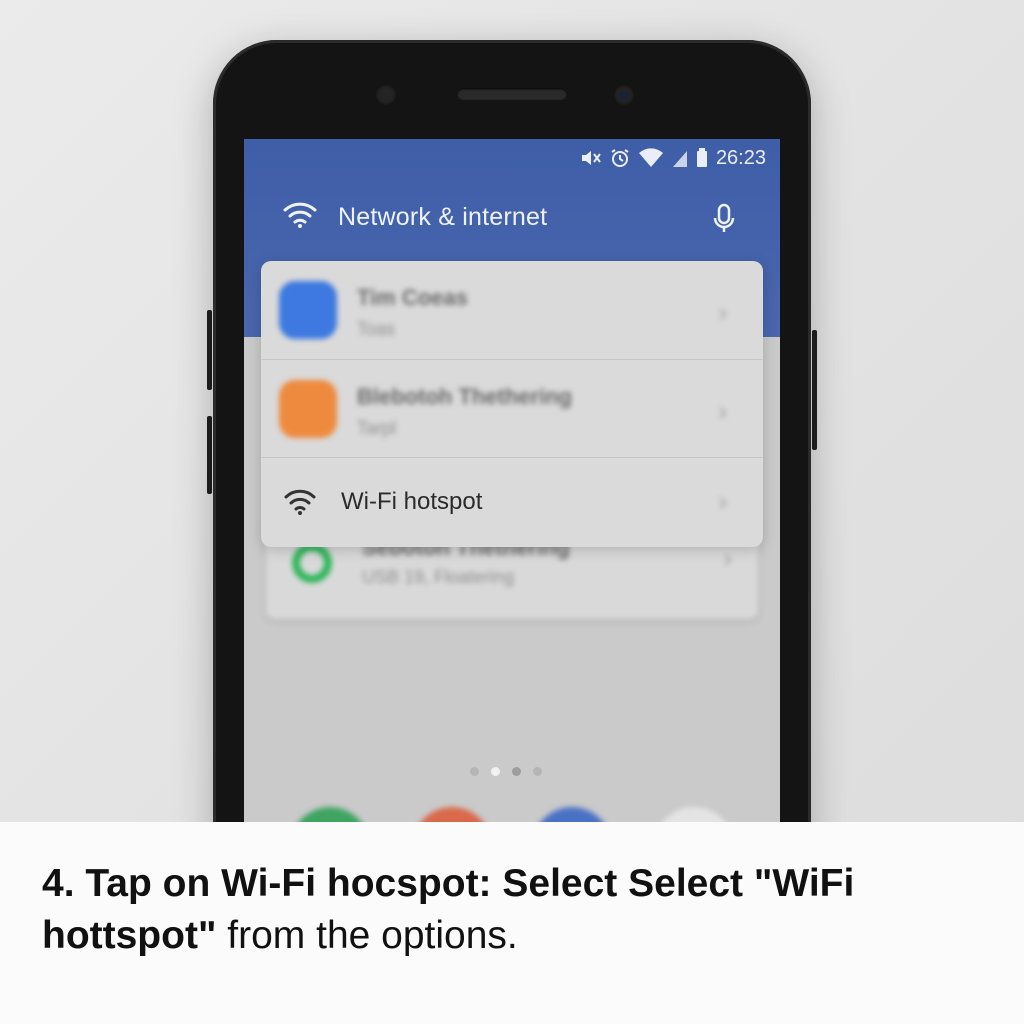 Image resolution: width=1024 pixels, height=1024 pixels. I want to click on row-title: Tim Coeas, so click(412, 297).